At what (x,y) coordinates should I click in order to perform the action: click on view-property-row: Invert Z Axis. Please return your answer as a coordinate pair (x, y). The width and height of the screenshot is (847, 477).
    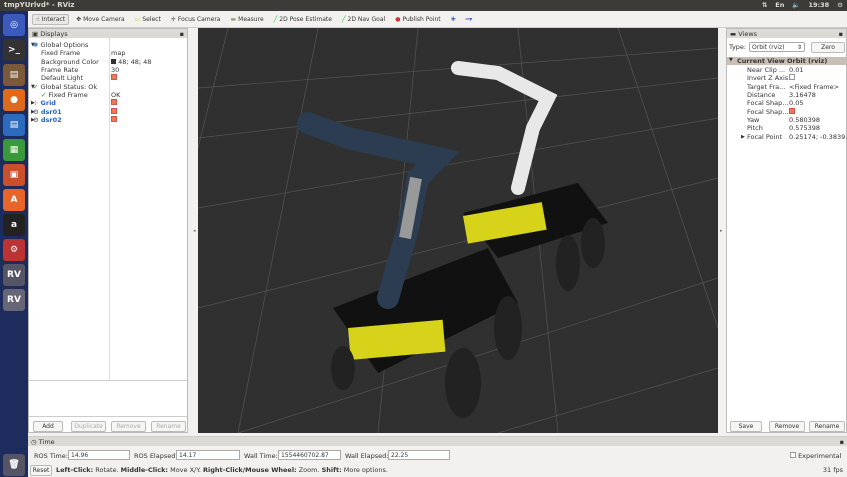
    Looking at the image, I should click on (786, 78).